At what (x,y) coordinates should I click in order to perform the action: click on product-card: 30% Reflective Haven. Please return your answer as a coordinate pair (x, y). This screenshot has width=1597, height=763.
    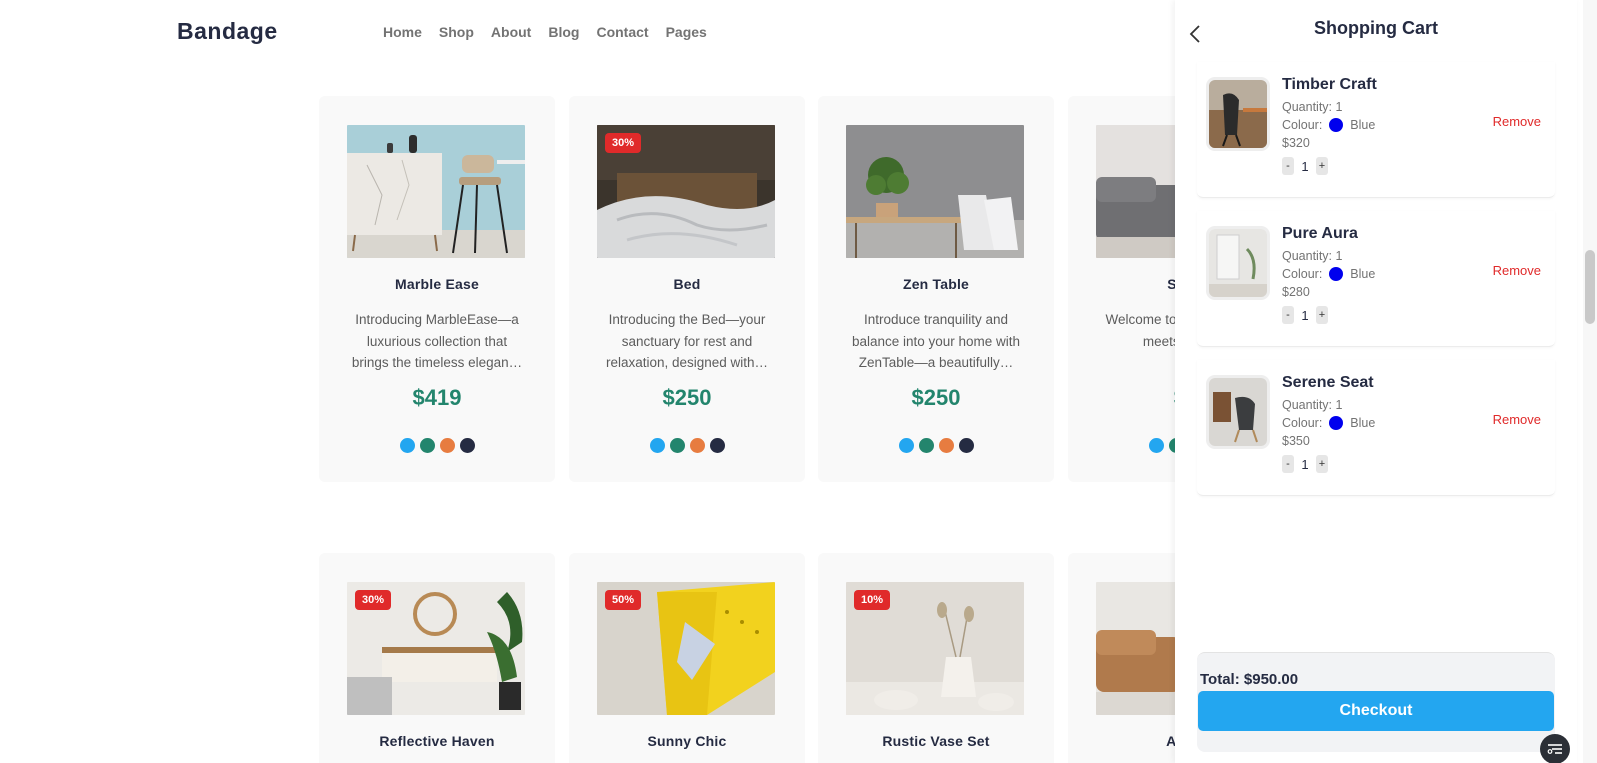
    Looking at the image, I should click on (437, 658).